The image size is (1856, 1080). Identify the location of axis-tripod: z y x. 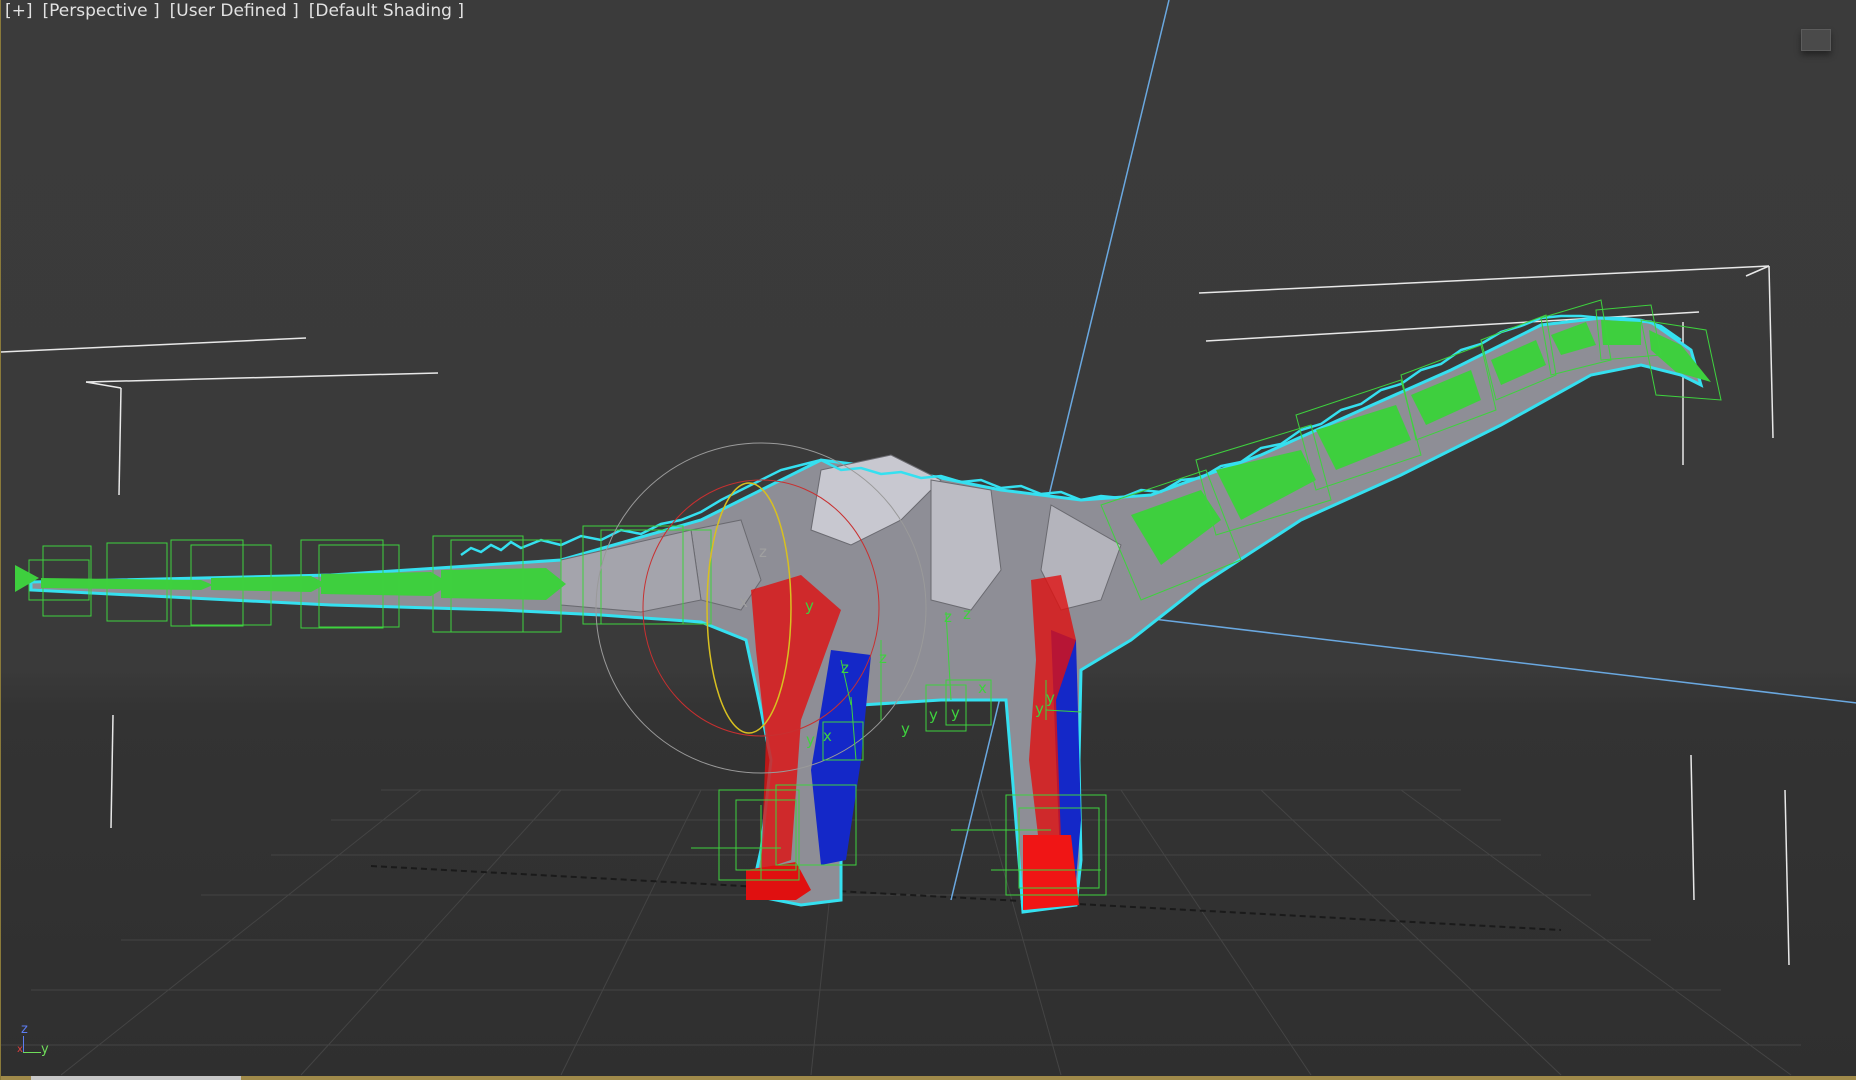
(37, 1042).